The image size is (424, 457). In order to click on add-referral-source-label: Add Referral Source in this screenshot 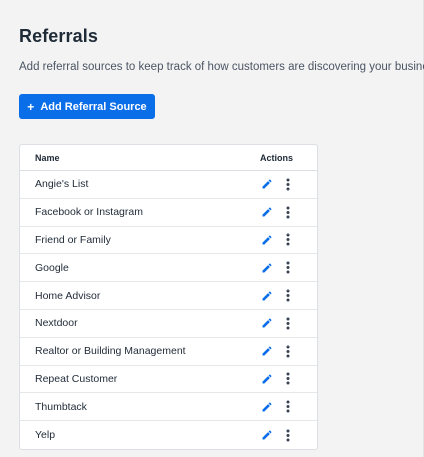, I will do `click(93, 106)`.